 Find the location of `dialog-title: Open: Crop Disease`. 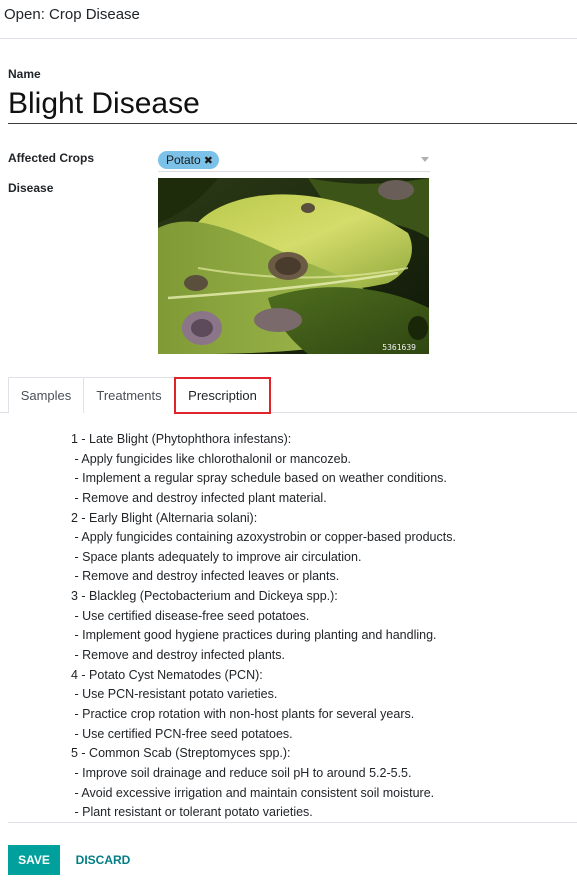

dialog-title: Open: Crop Disease is located at coordinates (72, 14).